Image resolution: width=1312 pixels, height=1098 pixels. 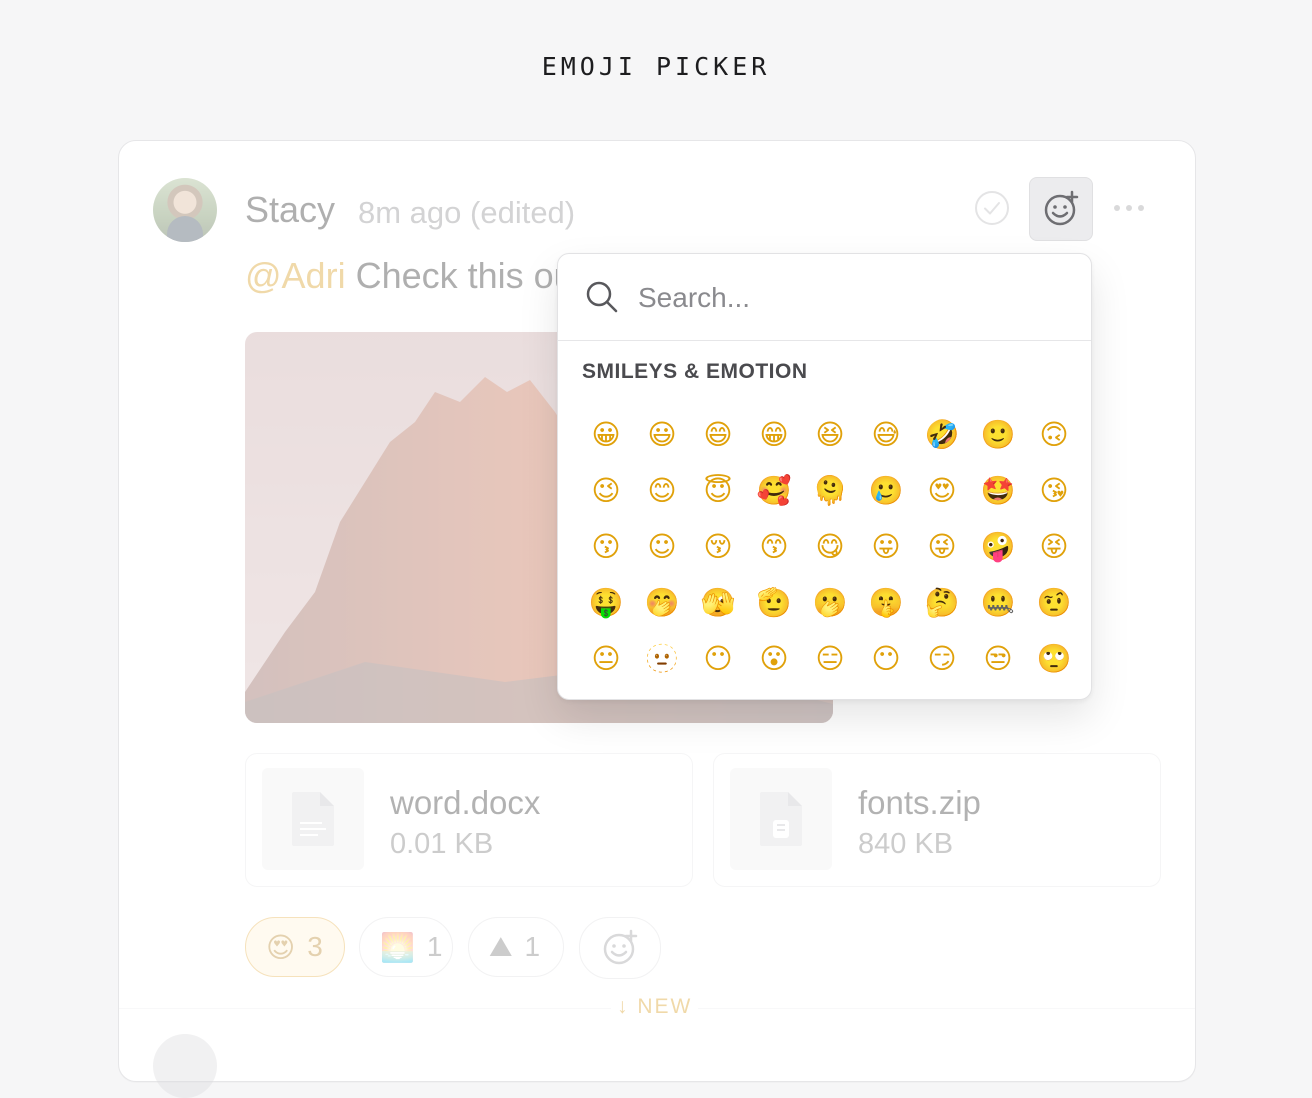 I want to click on reaction-emoji: 😍, so click(x=281, y=947).